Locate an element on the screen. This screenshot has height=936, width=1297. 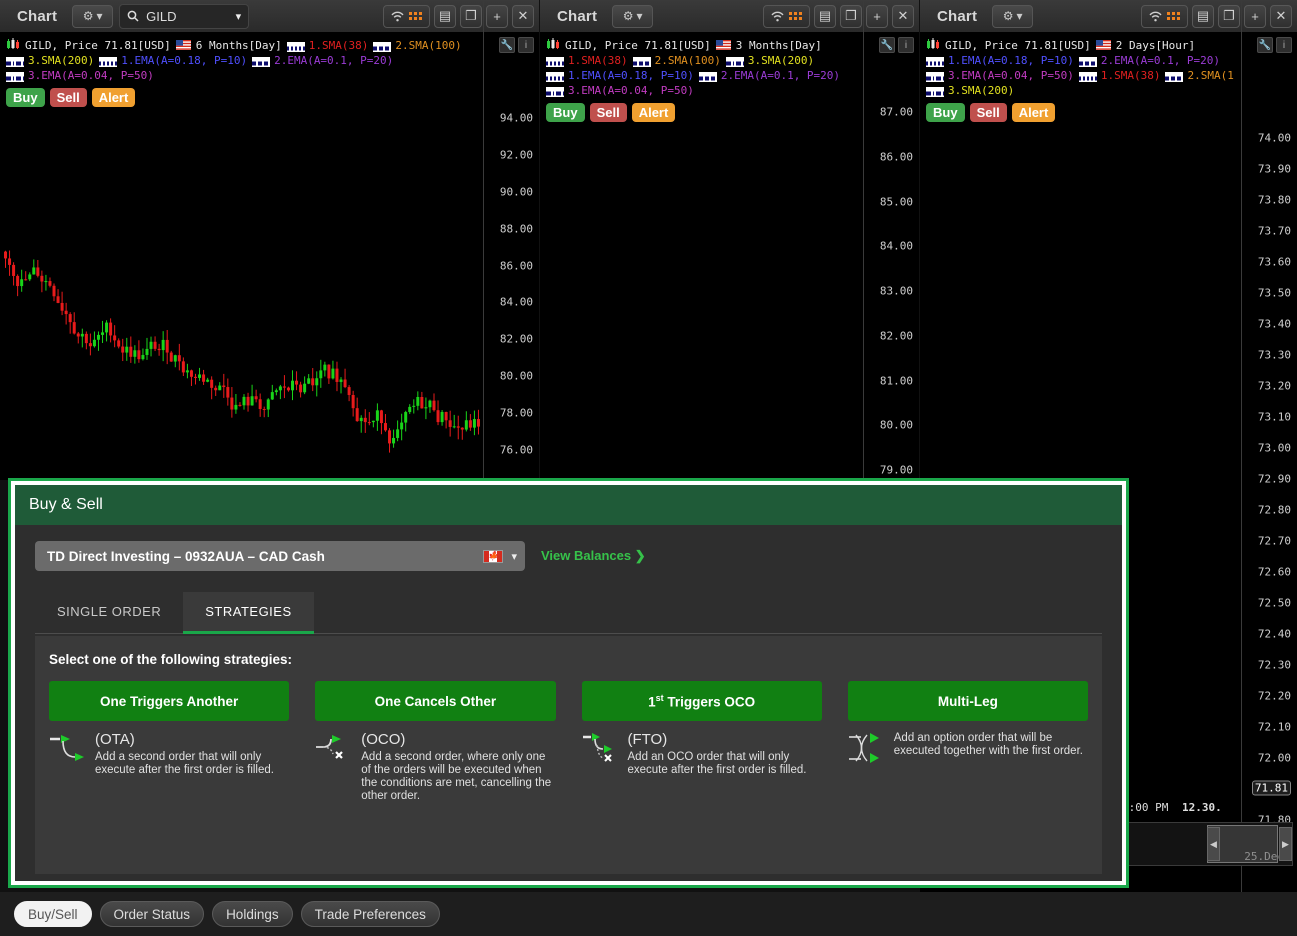
multileg-diagram-icon is located at coordinates (868, 753).